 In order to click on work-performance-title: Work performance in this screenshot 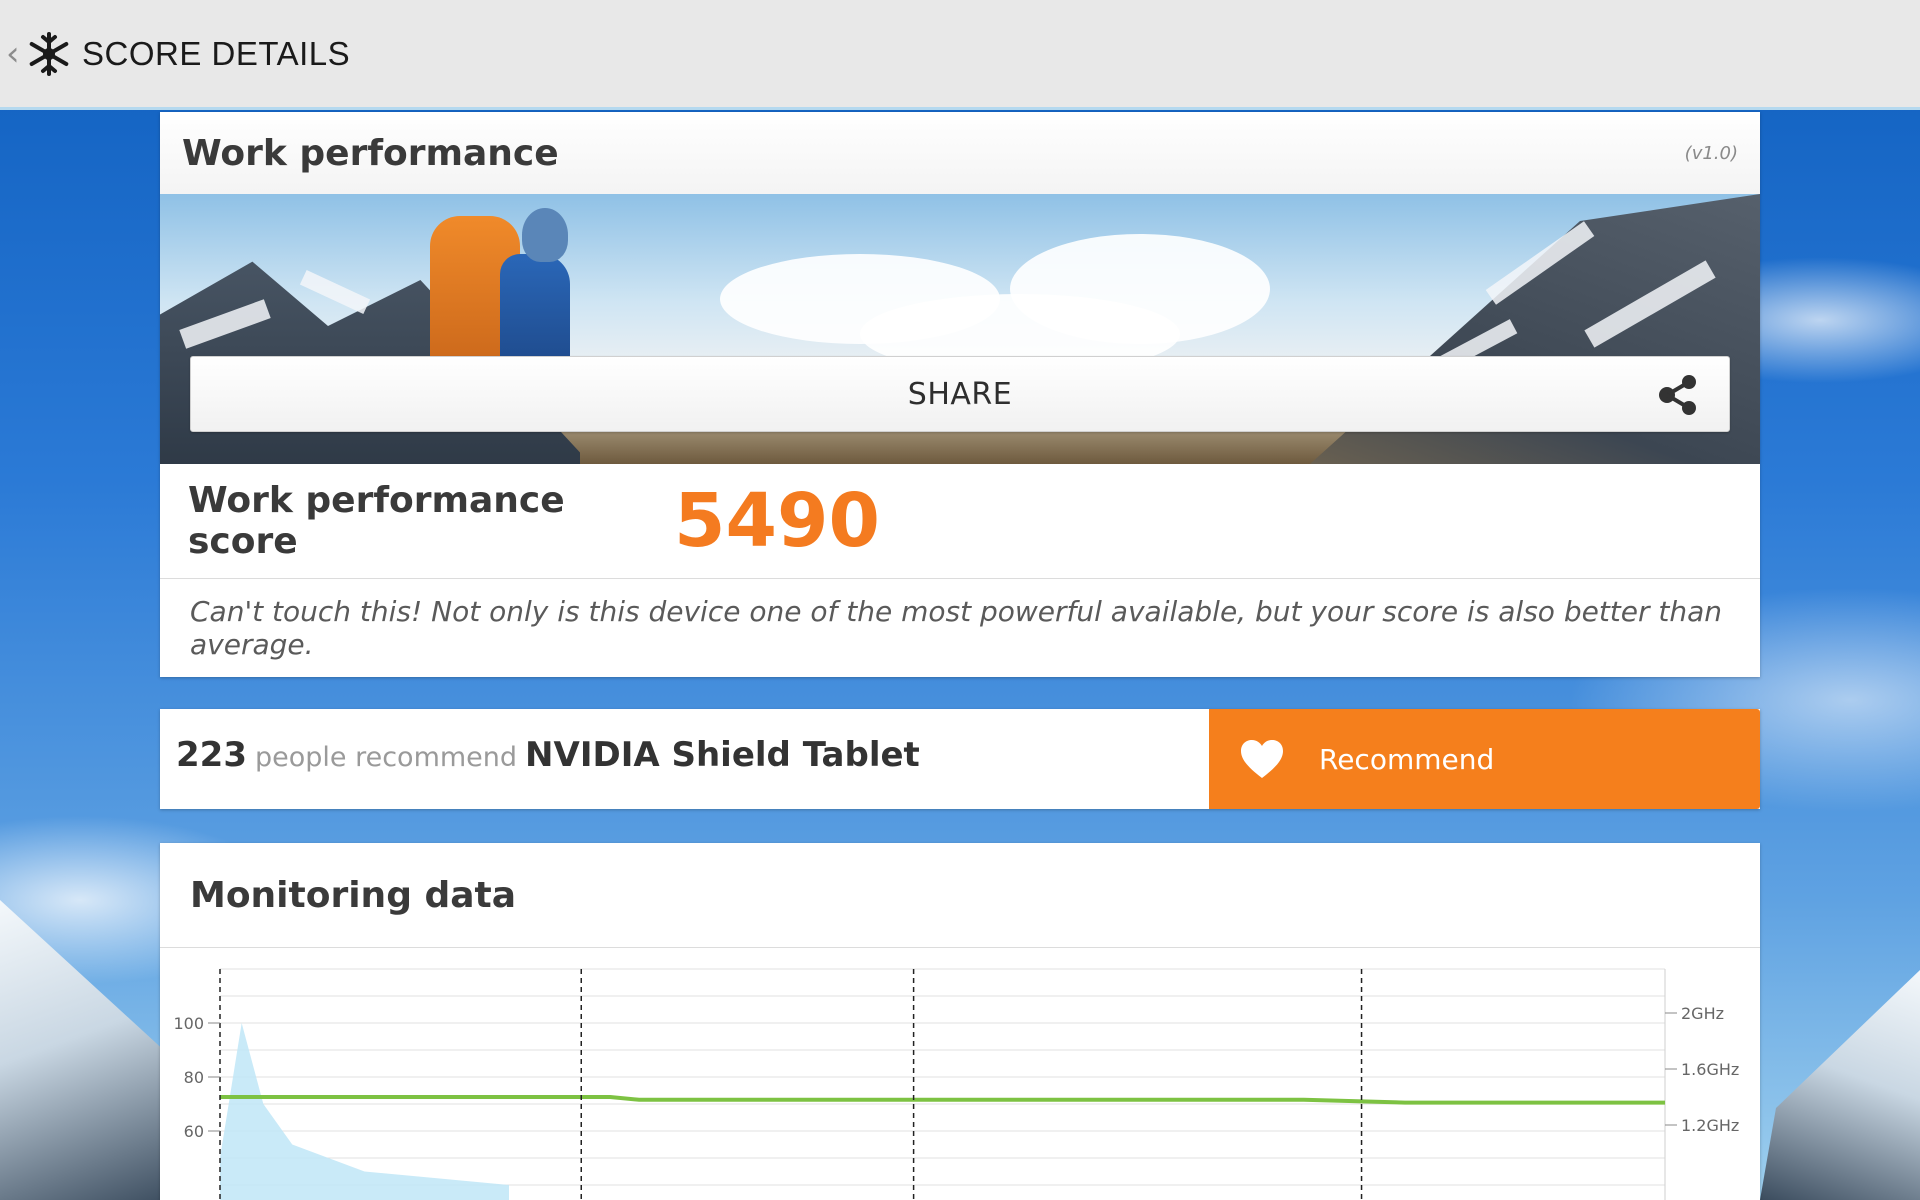, I will do `click(370, 153)`.